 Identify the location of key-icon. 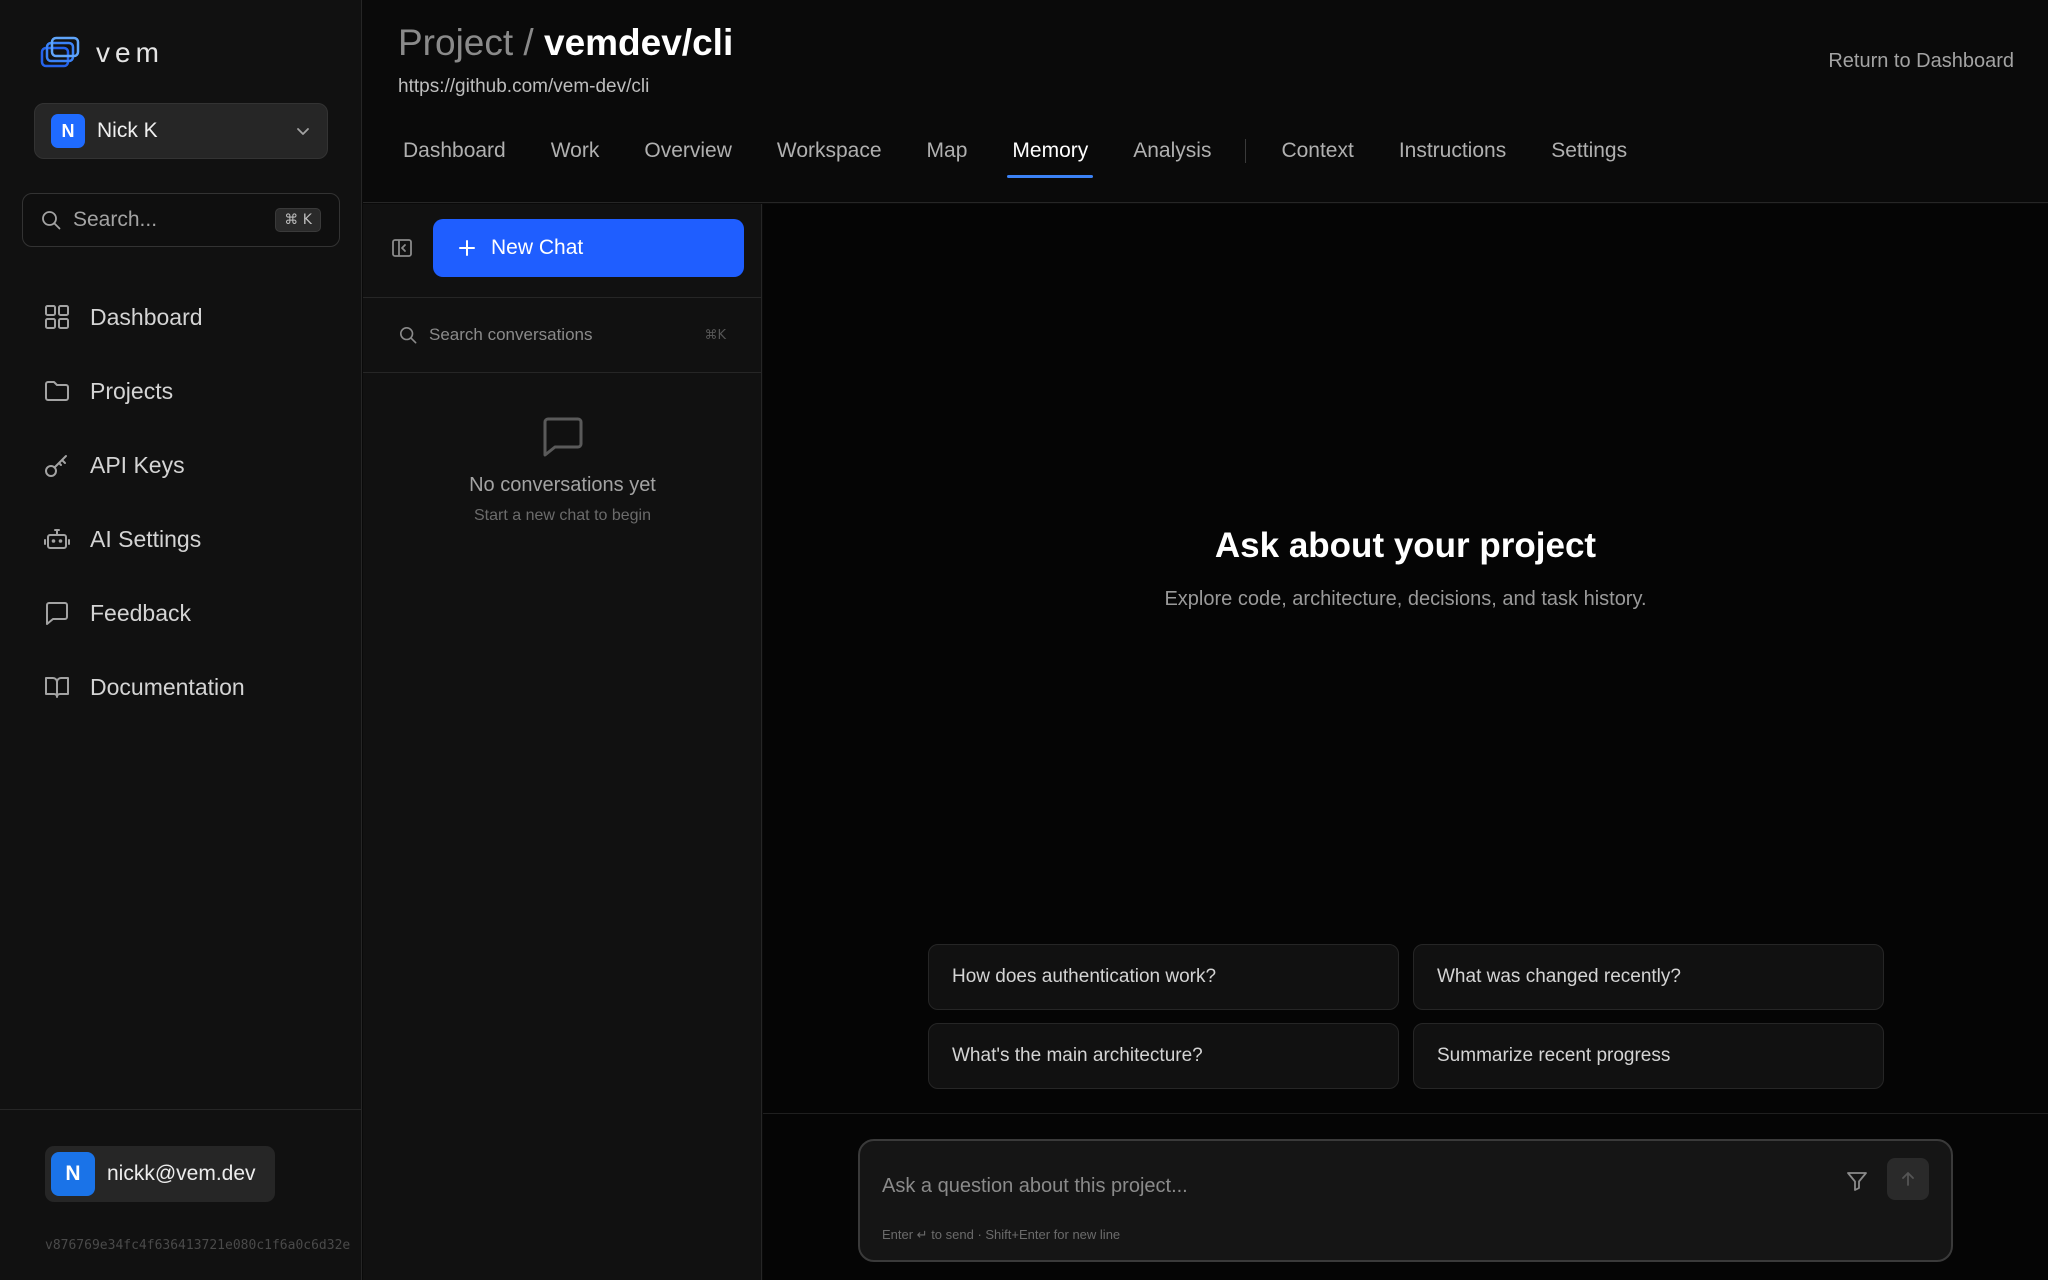
(57, 465).